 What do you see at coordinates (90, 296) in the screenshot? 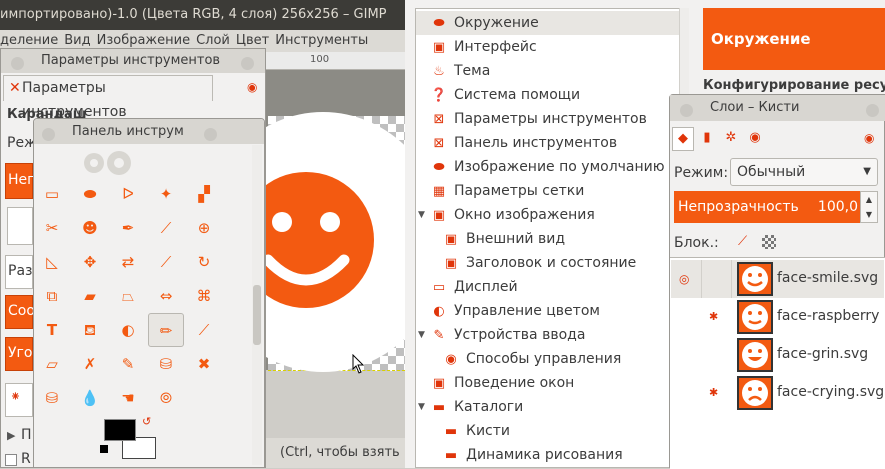
I see `shear-icon: ▰` at bounding box center [90, 296].